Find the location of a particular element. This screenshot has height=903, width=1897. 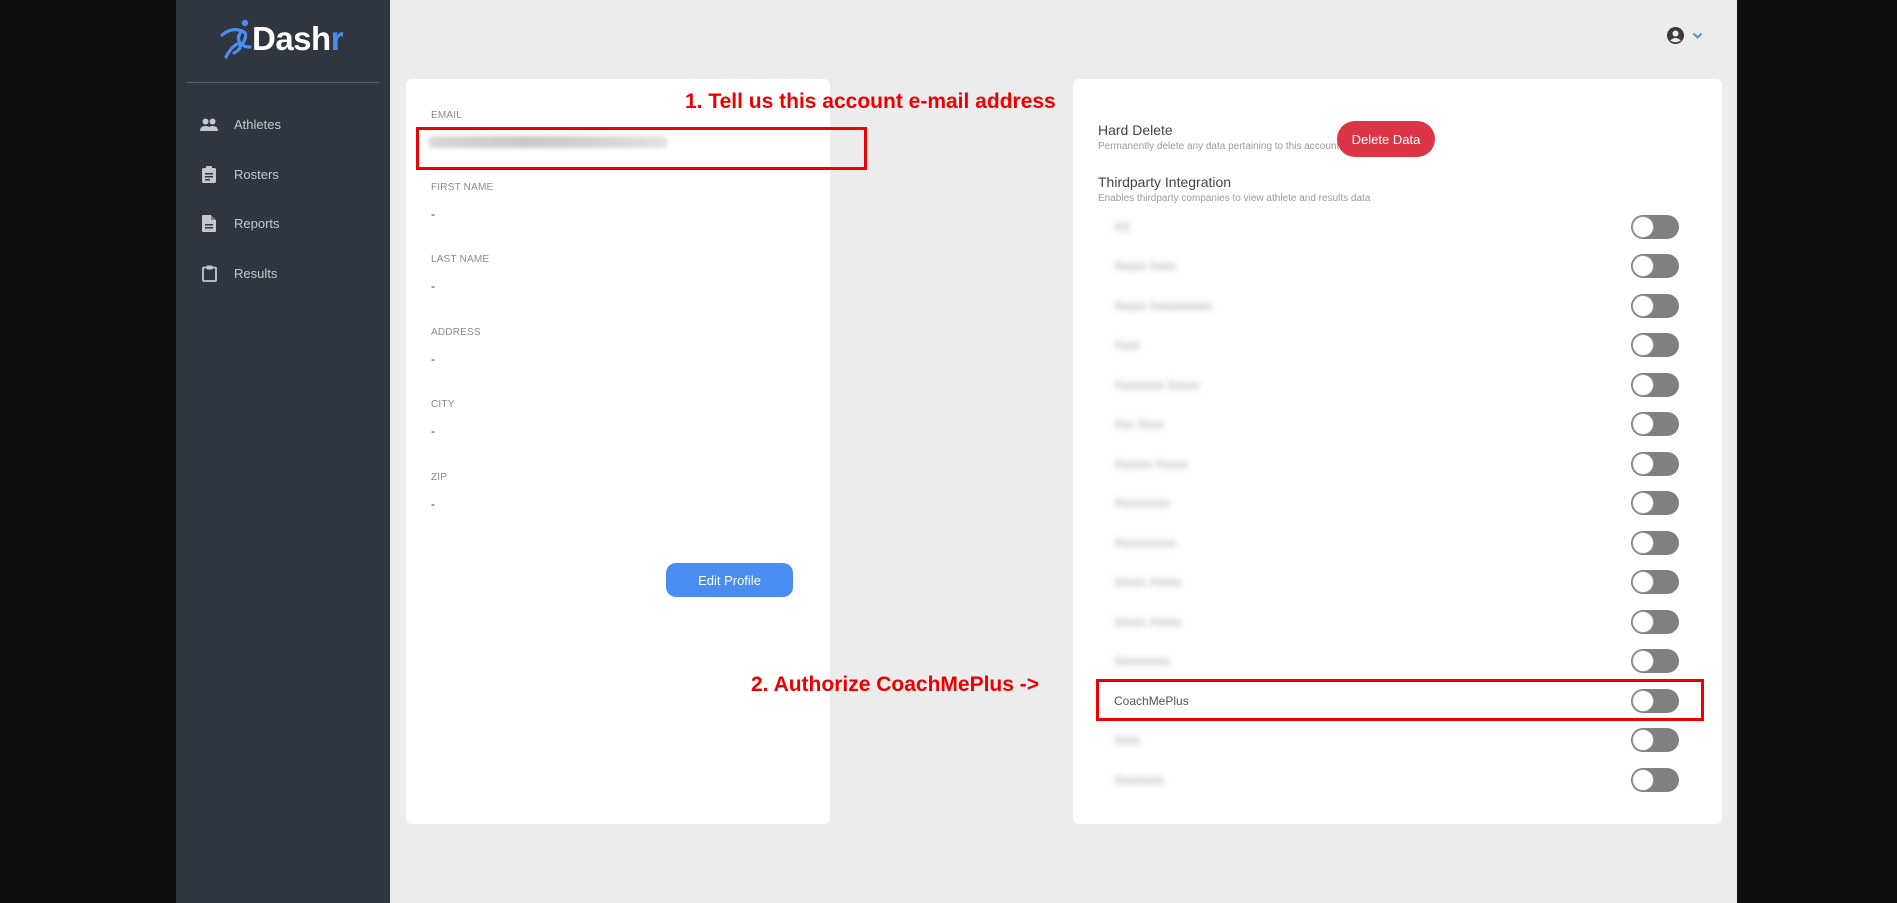

integration-row: Xxxxxx Xxxxx is located at coordinates (1397, 464).